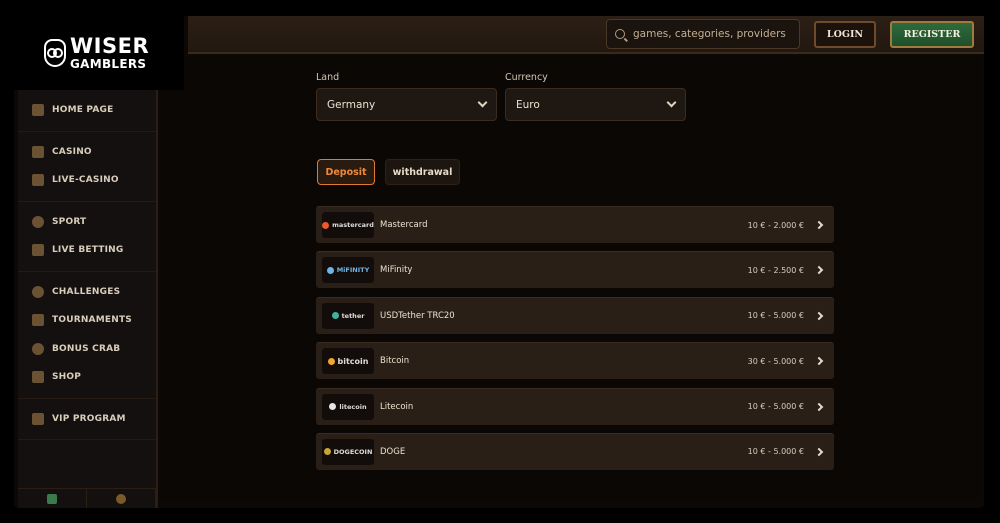 The image size is (1000, 523). I want to click on logo-line2: GAMBLERS, so click(108, 64).